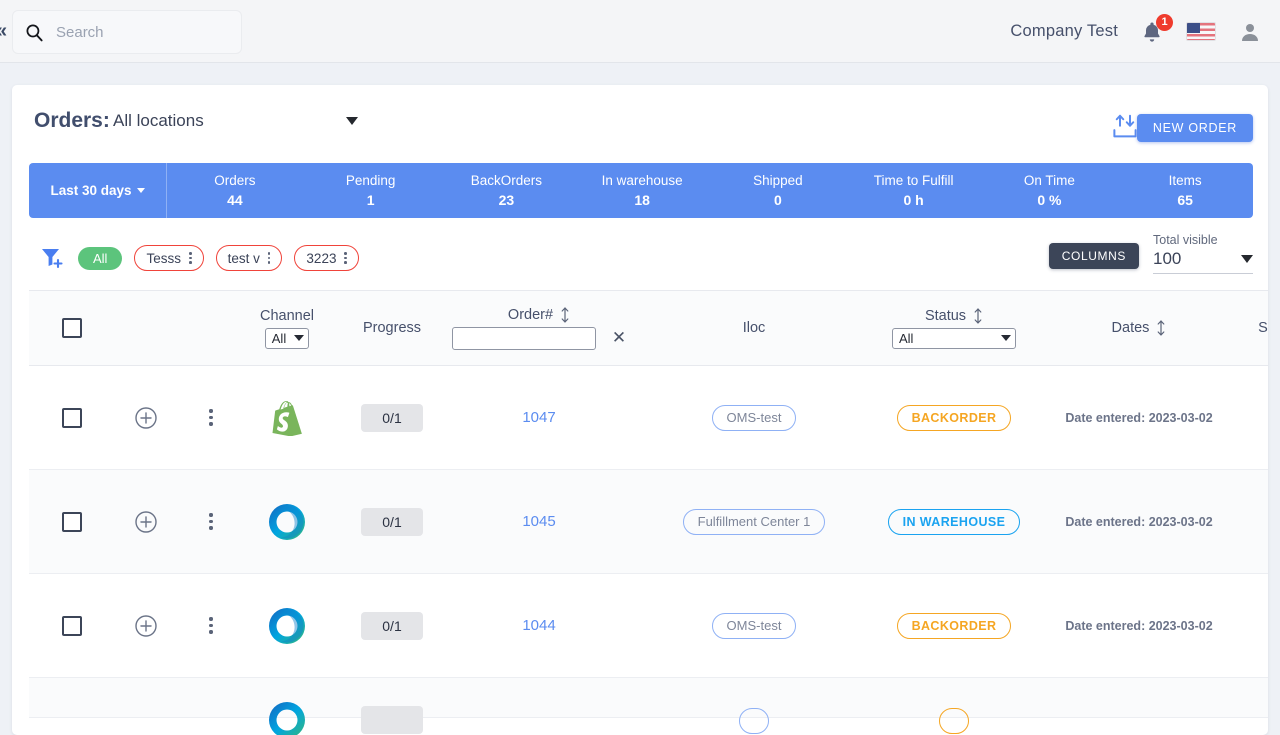 This screenshot has width=1280, height=735. Describe the element at coordinates (370, 180) in the screenshot. I see `stat-label: Pending` at that location.